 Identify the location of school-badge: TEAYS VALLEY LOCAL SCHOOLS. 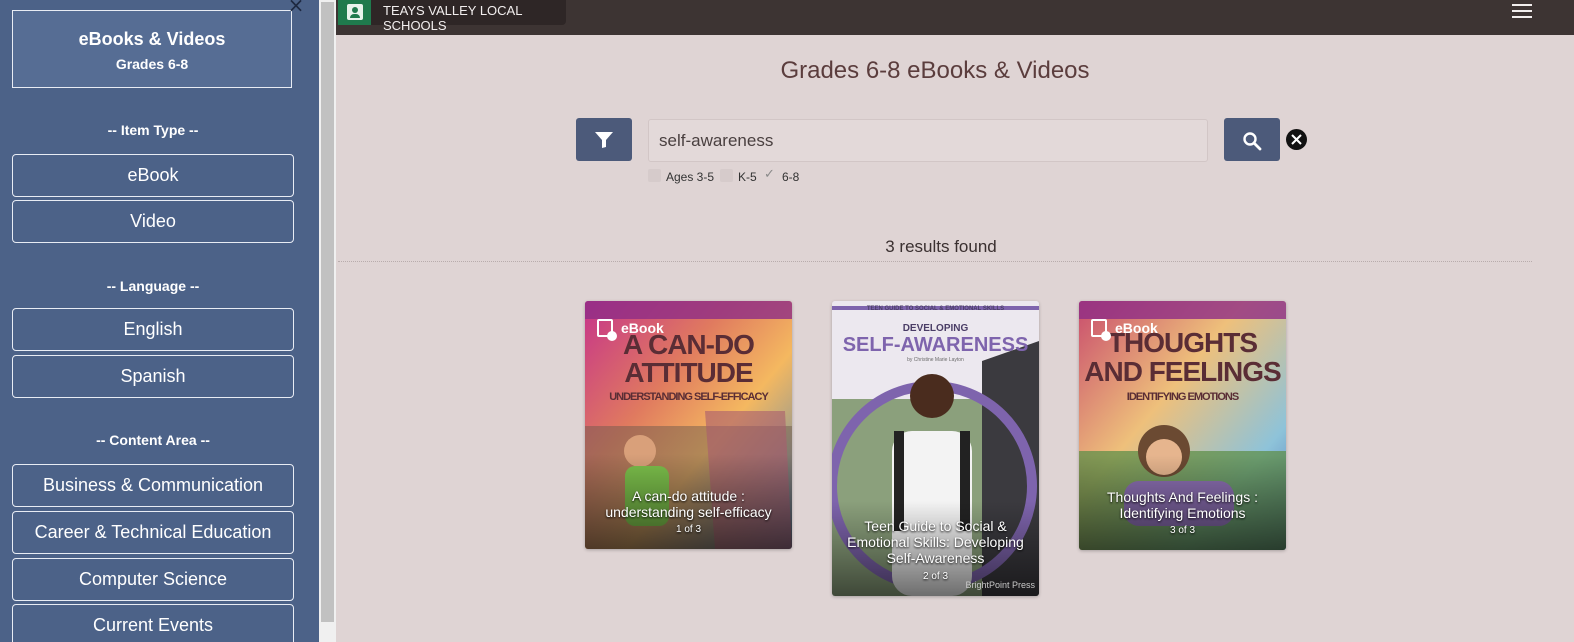
(452, 16).